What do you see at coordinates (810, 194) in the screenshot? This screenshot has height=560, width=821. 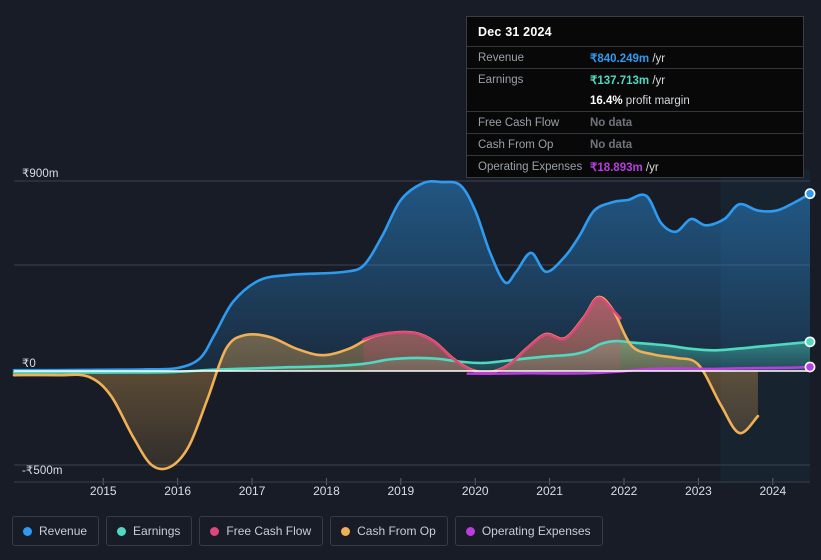 I see `endpoint-marker-revenue` at bounding box center [810, 194].